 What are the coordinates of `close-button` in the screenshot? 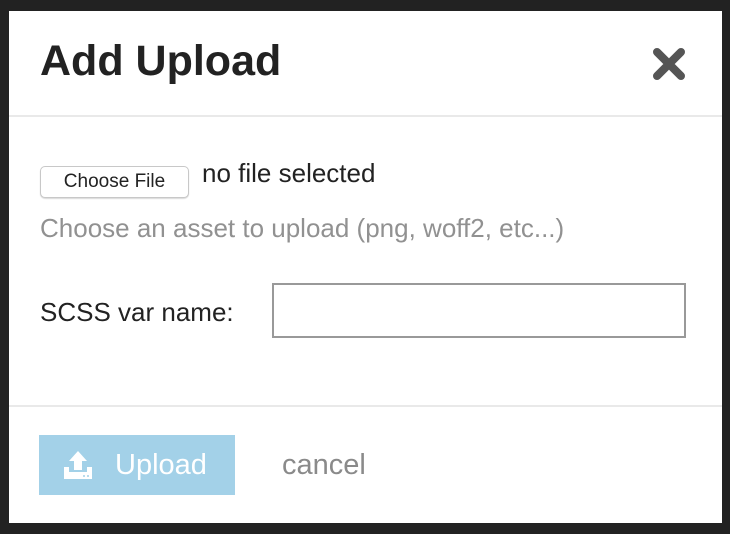 It's located at (669, 64).